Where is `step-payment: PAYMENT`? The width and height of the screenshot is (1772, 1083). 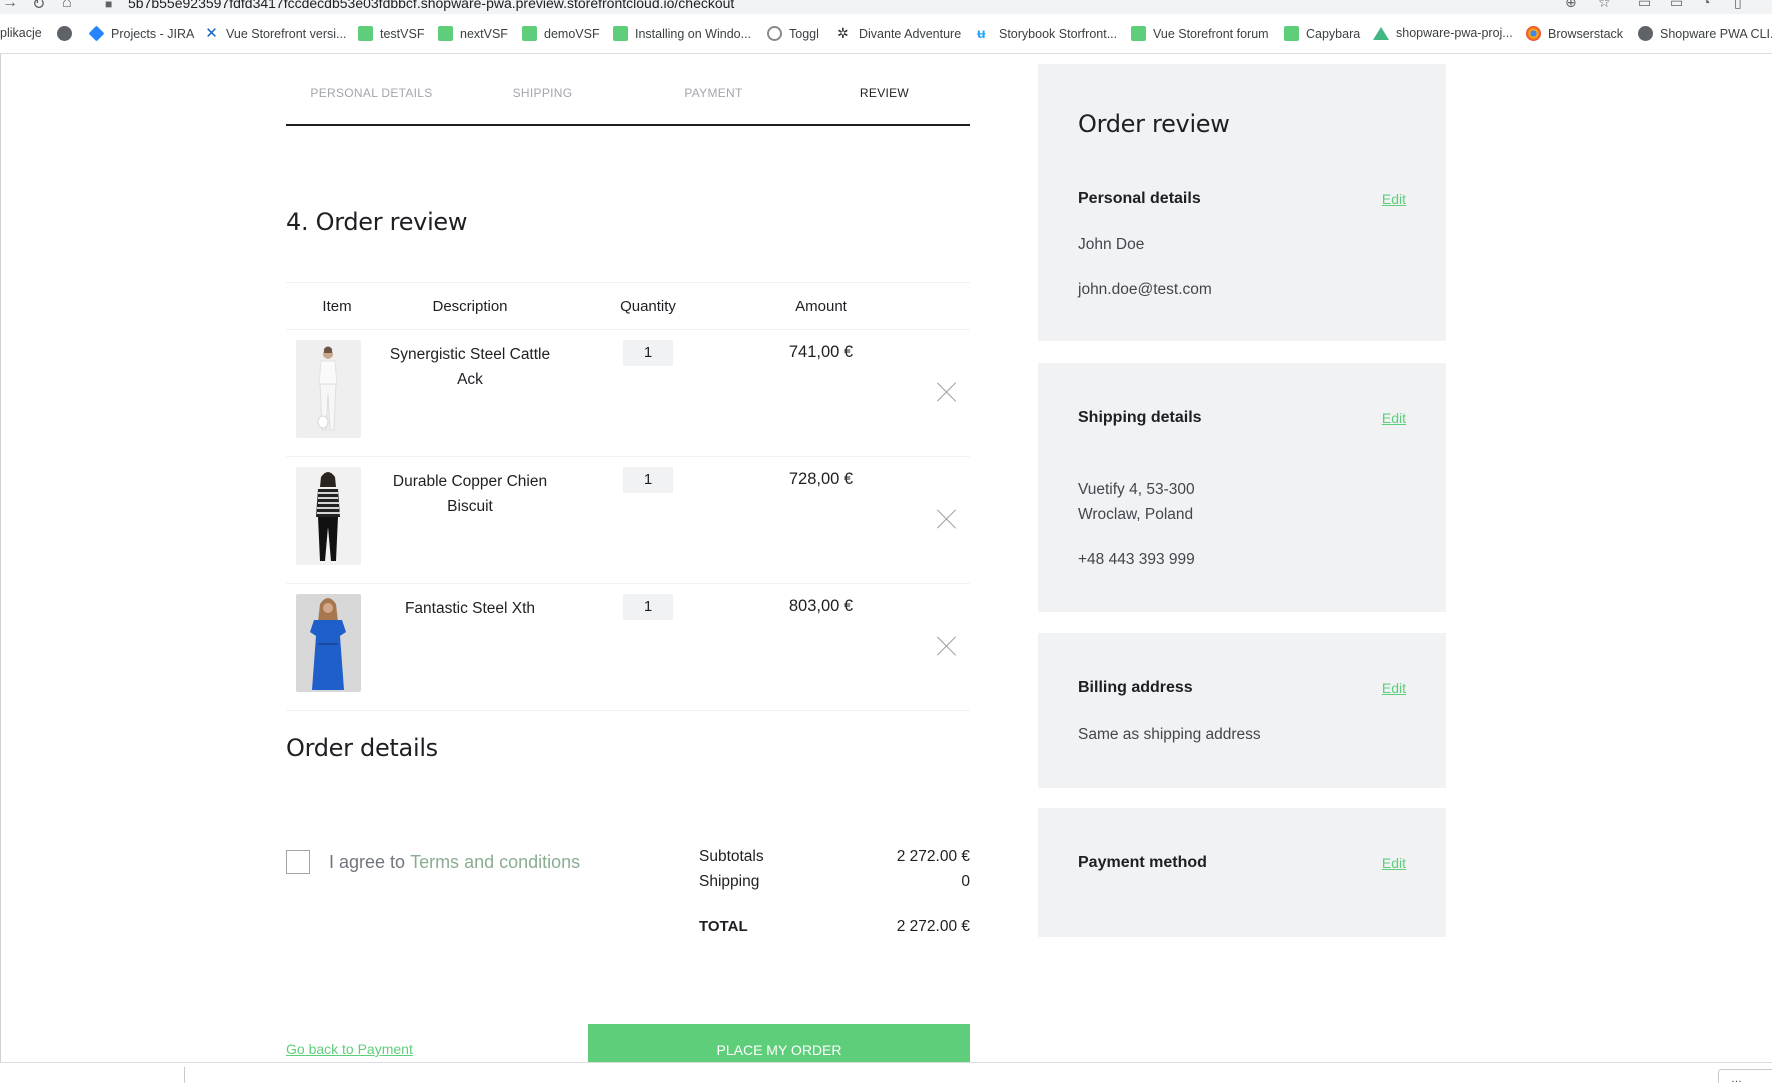 step-payment: PAYMENT is located at coordinates (713, 93).